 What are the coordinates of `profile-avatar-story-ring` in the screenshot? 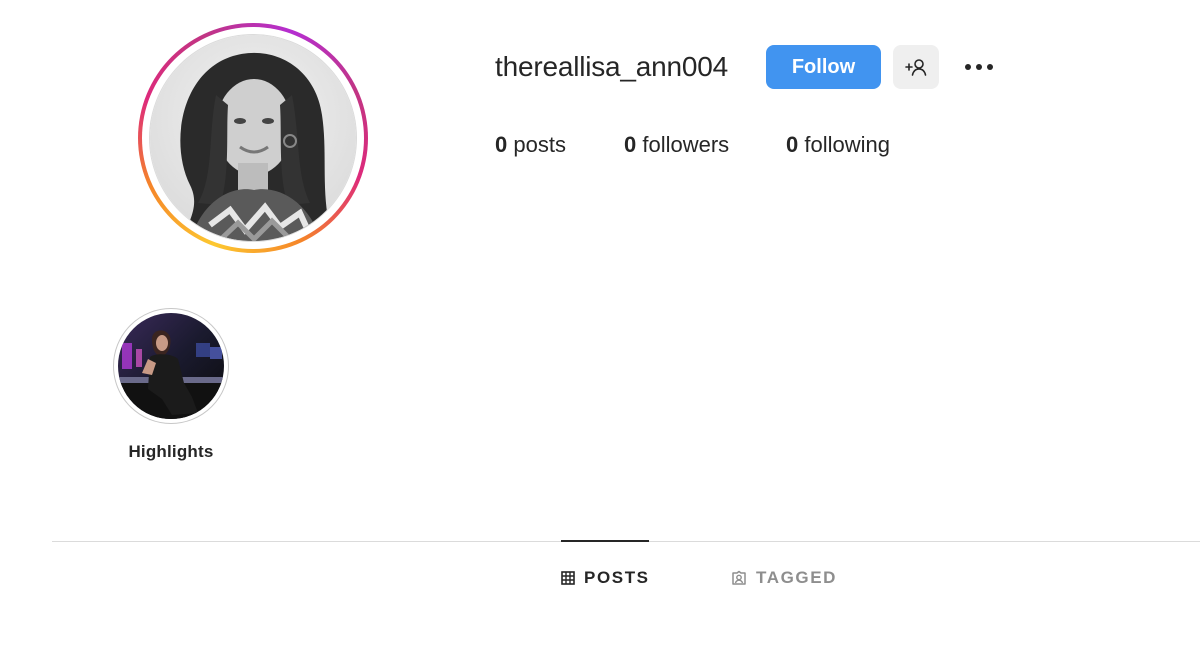 It's located at (253, 138).